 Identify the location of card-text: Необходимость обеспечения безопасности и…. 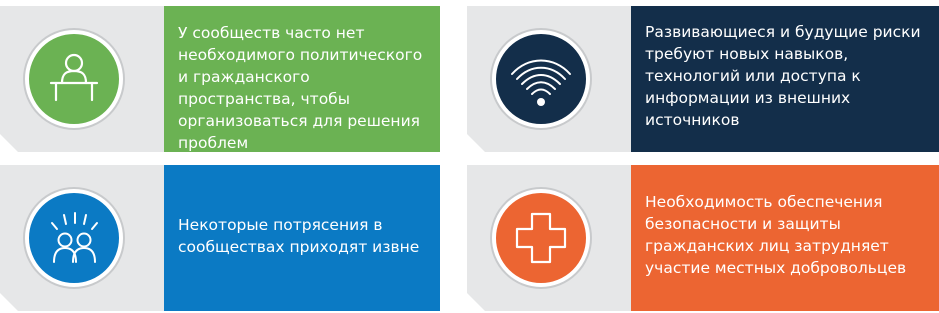
(776, 235).